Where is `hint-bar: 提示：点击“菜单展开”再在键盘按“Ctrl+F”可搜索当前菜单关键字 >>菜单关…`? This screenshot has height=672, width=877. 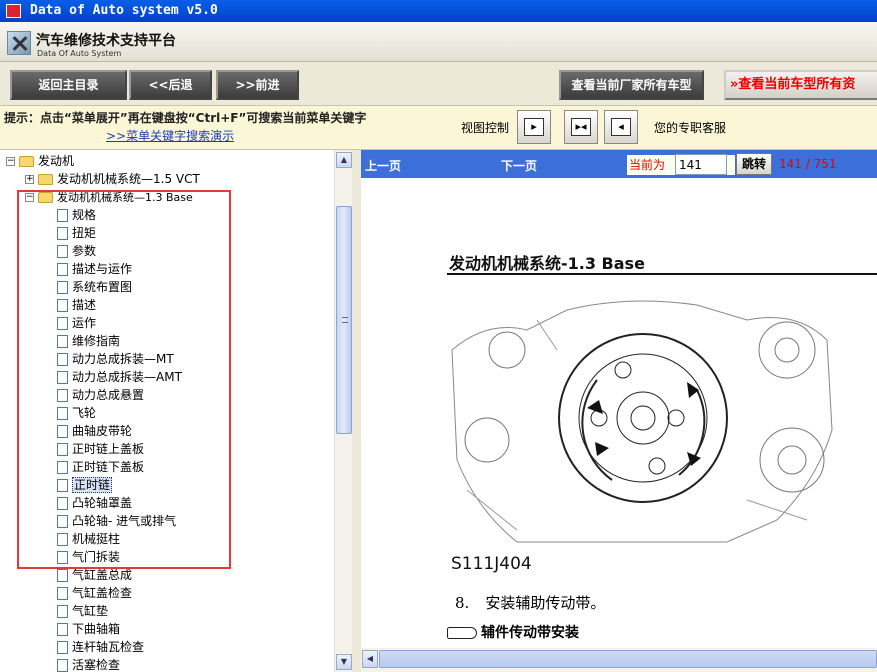
hint-bar: 提示：点击“菜单展开”再在键盘按“Ctrl+F”可搜索当前菜单关键字 >>菜单关… is located at coordinates (438, 128).